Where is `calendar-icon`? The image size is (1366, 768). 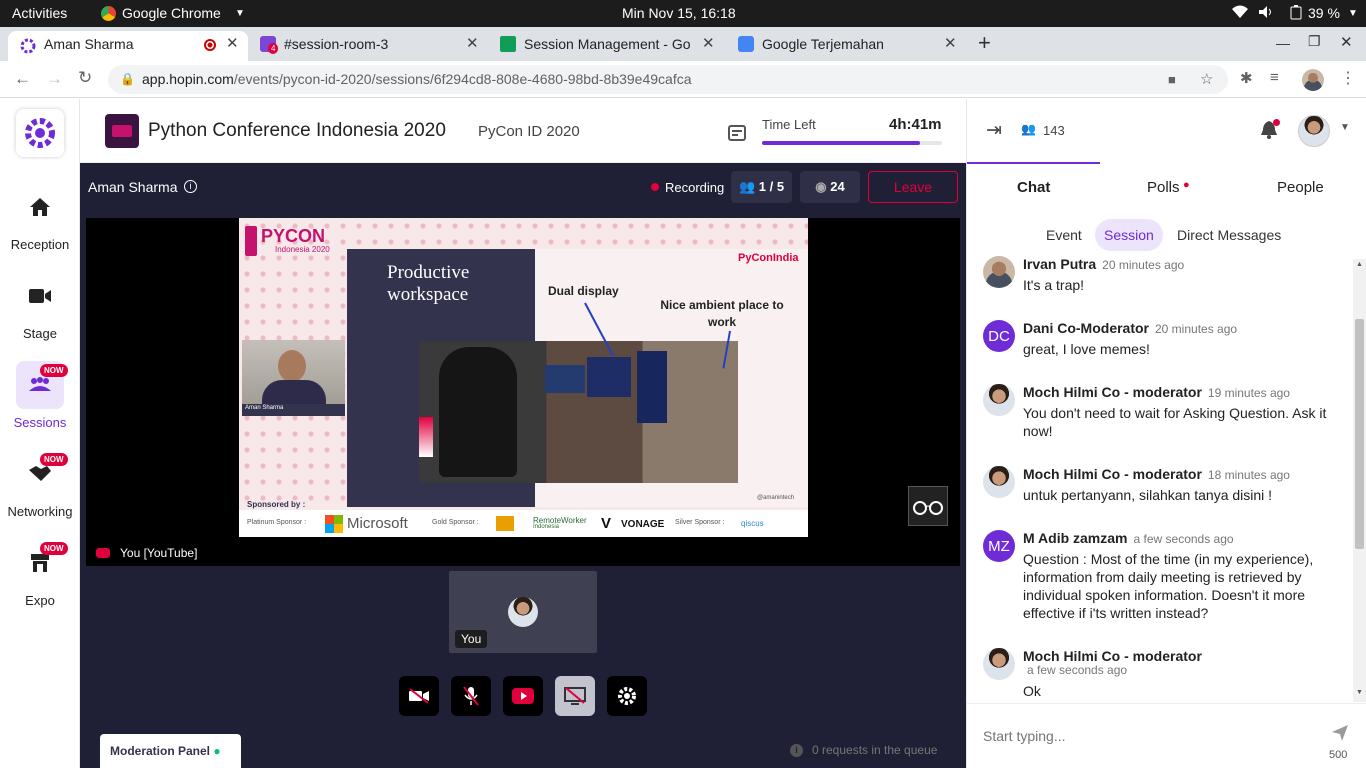 calendar-icon is located at coordinates (737, 134).